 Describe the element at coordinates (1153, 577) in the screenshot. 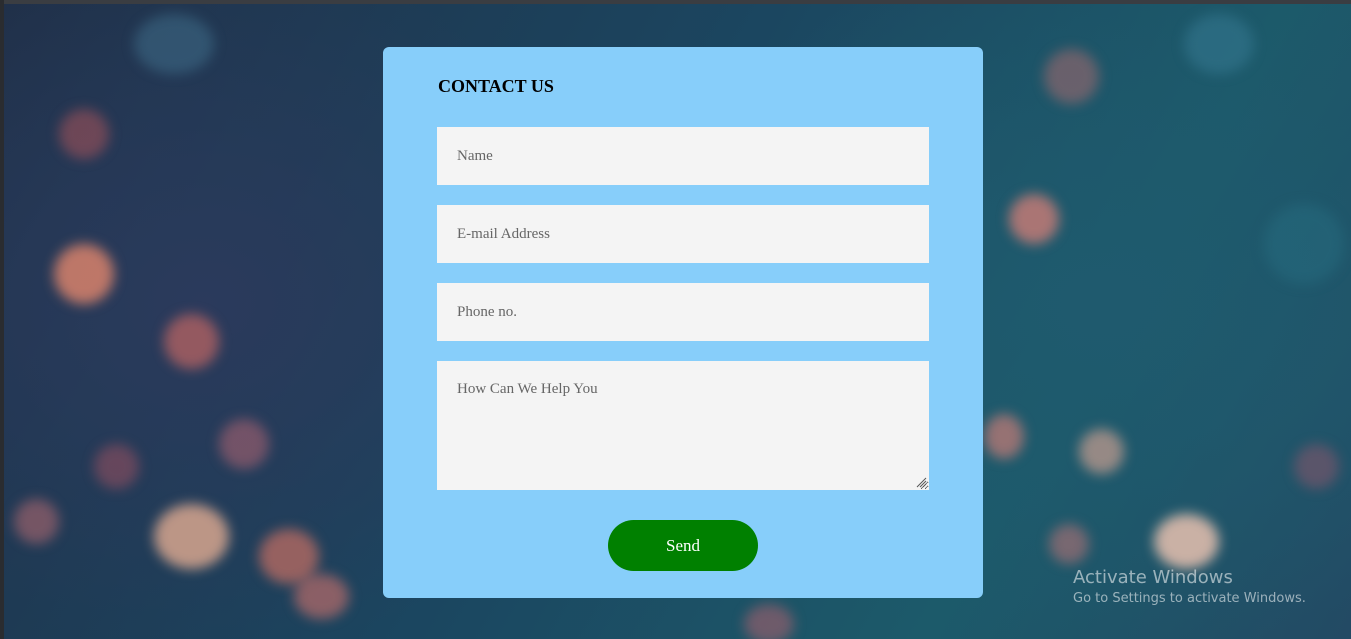

I see `watermark-title: Activate Windows` at that location.